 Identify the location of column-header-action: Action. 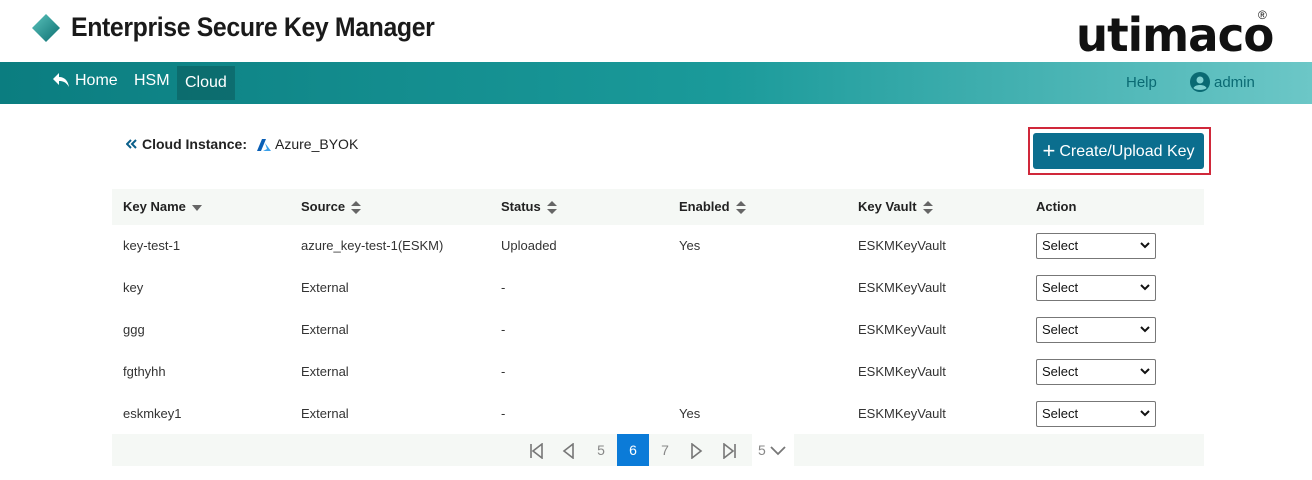
(1056, 206).